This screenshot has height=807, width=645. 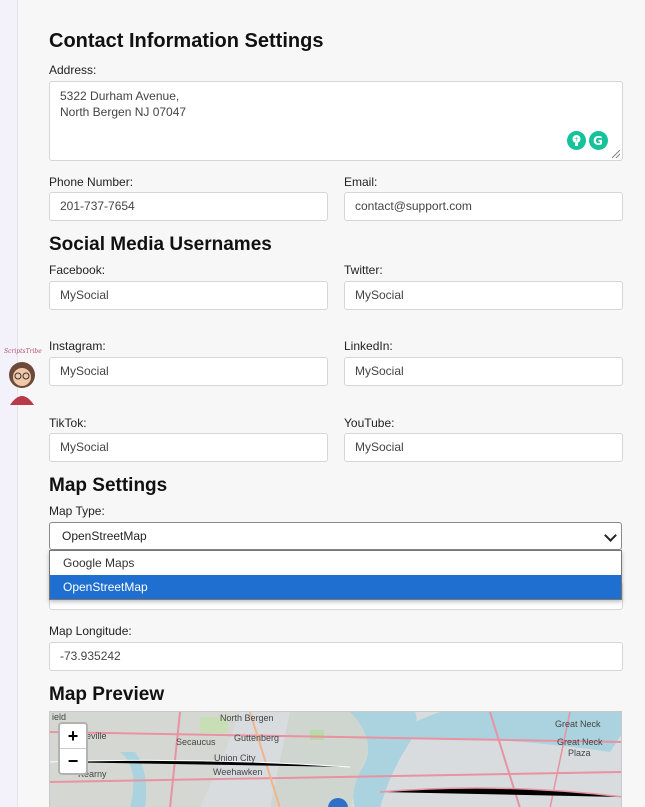 I want to click on zoom-control: + −, so click(x=73, y=748).